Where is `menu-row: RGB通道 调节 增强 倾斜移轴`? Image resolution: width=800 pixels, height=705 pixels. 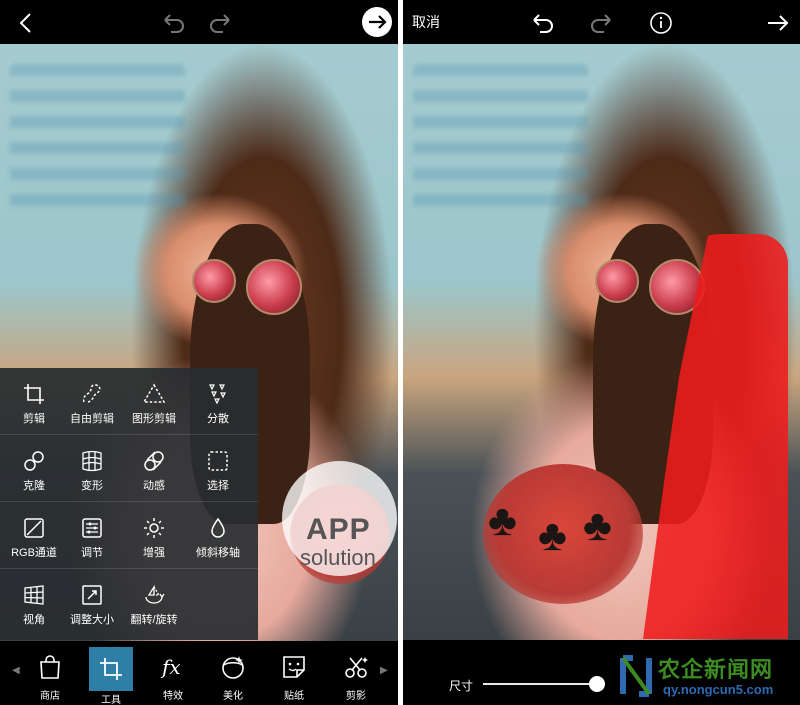 menu-row: RGB通道 调节 增强 倾斜移轴 is located at coordinates (129, 535).